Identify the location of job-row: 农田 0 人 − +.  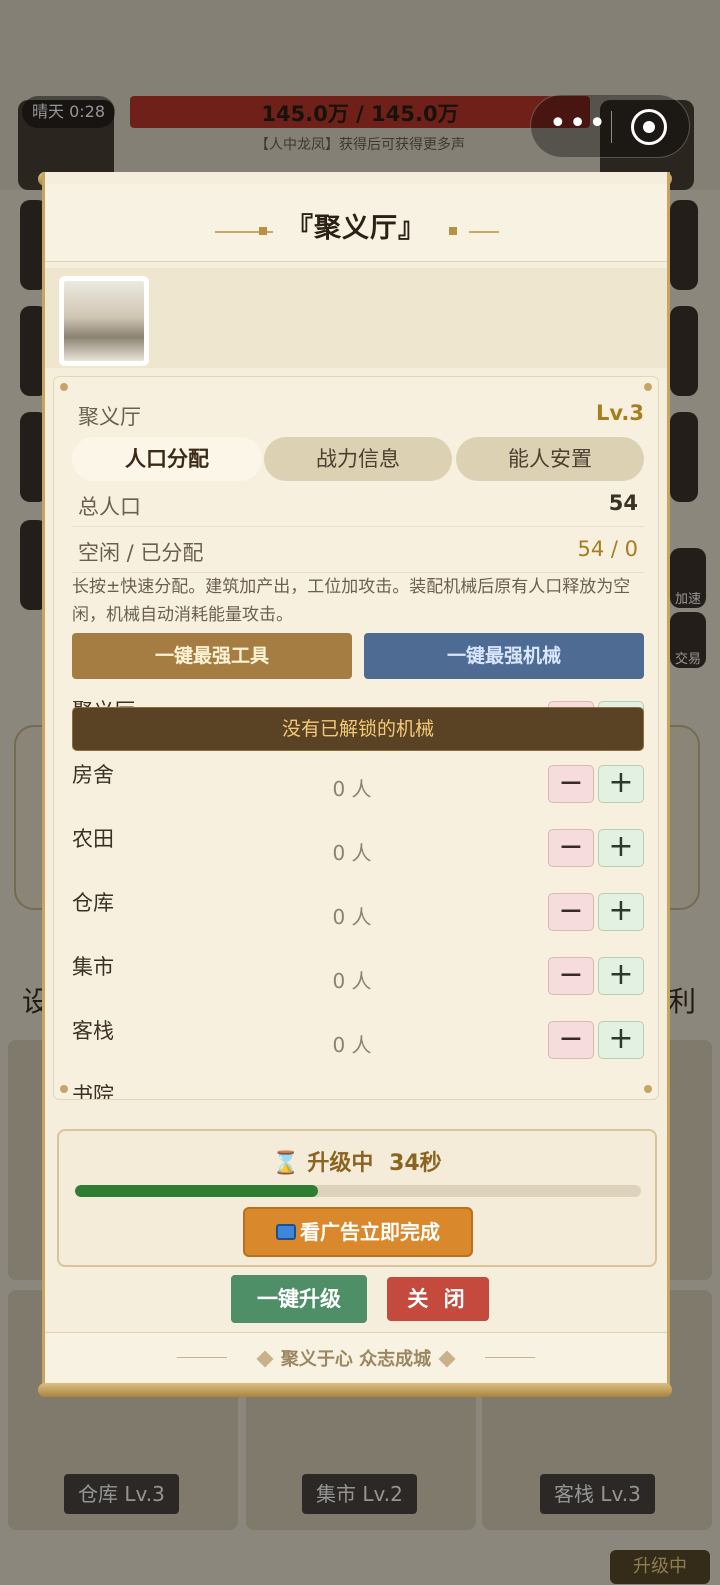
(358, 853).